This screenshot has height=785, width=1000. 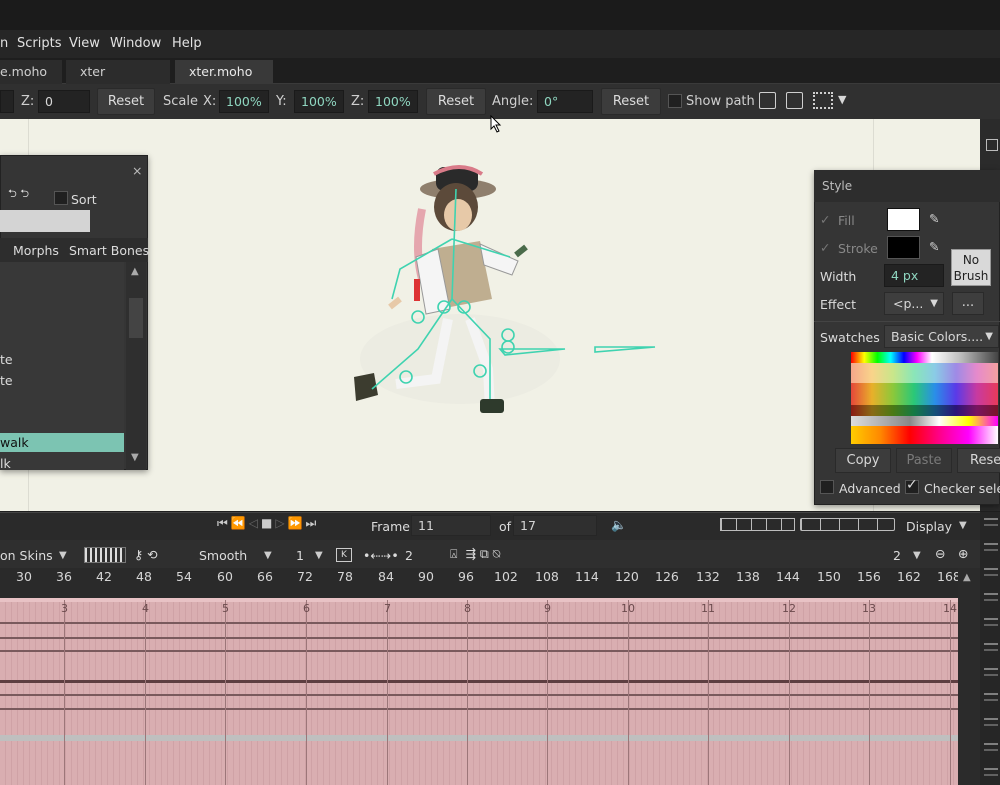 What do you see at coordinates (924, 460) in the screenshot?
I see `paste-style-button: Paste` at bounding box center [924, 460].